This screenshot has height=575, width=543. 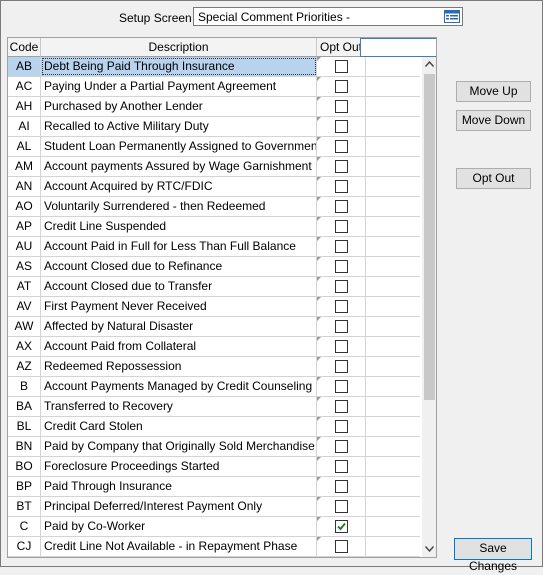 What do you see at coordinates (179, 406) in the screenshot?
I see `row-description-cell: Transferred to Recovery` at bounding box center [179, 406].